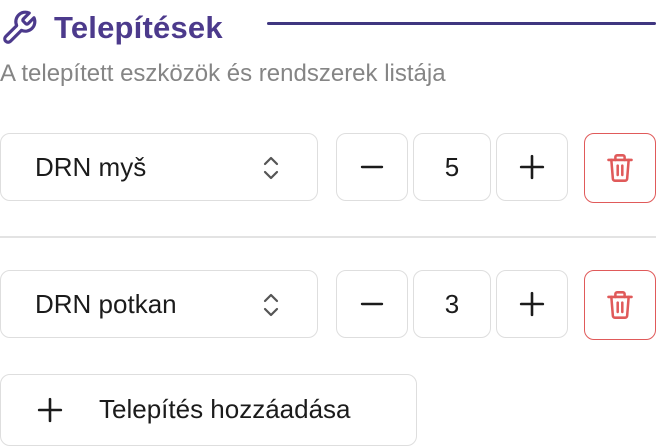  I want to click on quantity-field: 5, so click(452, 167).